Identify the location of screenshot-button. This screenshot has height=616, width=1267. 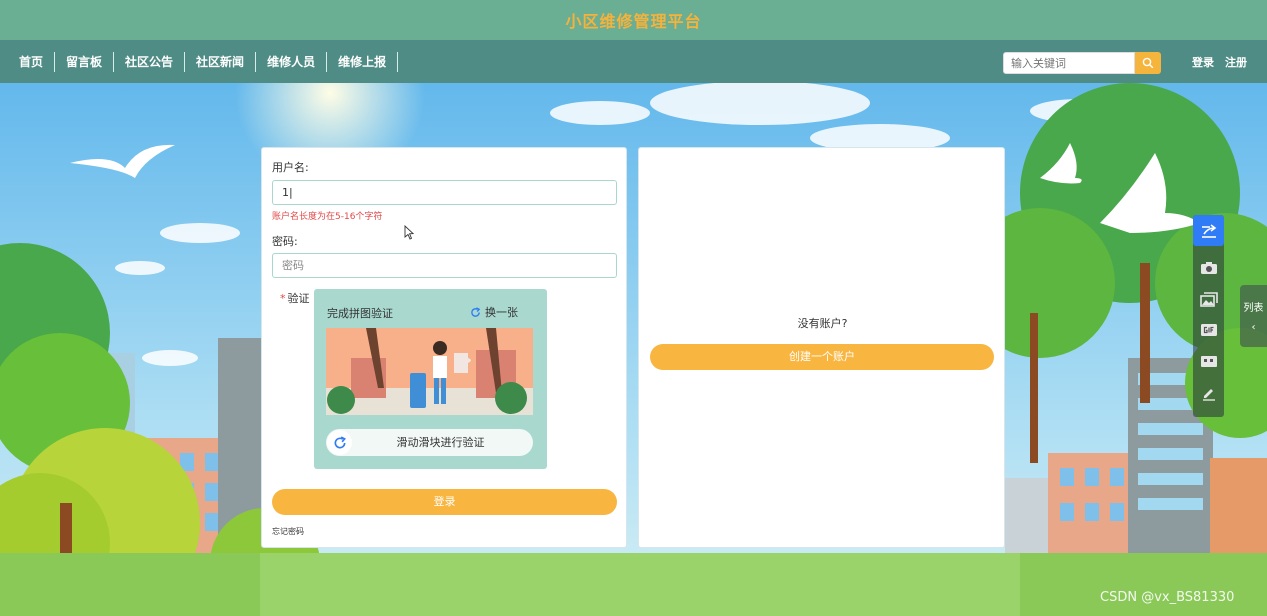
(1208, 267).